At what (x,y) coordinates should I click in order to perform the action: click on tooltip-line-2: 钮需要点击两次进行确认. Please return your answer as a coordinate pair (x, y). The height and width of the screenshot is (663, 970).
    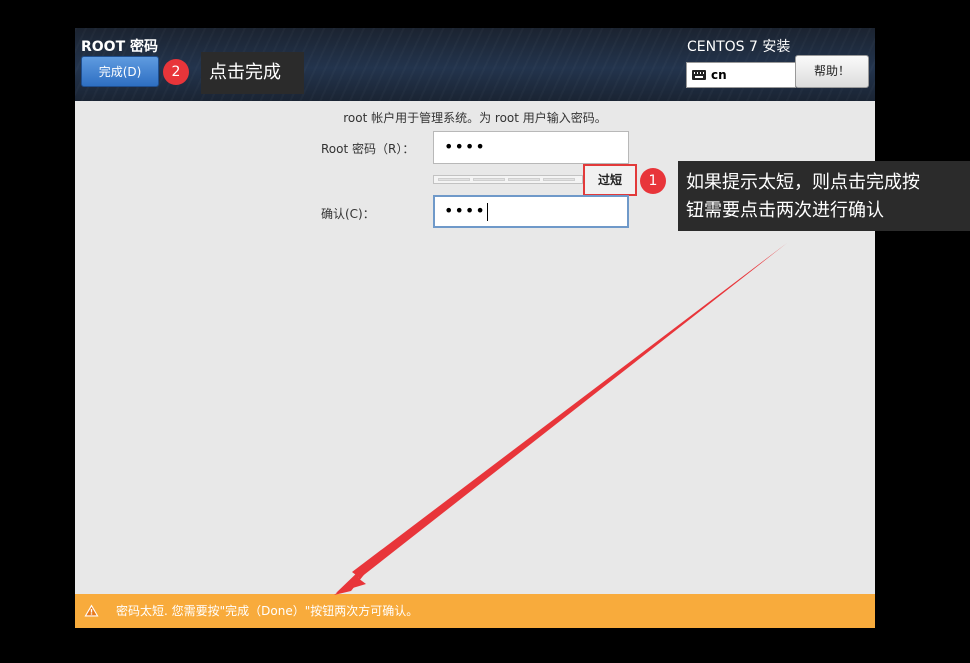
    Looking at the image, I should click on (785, 210).